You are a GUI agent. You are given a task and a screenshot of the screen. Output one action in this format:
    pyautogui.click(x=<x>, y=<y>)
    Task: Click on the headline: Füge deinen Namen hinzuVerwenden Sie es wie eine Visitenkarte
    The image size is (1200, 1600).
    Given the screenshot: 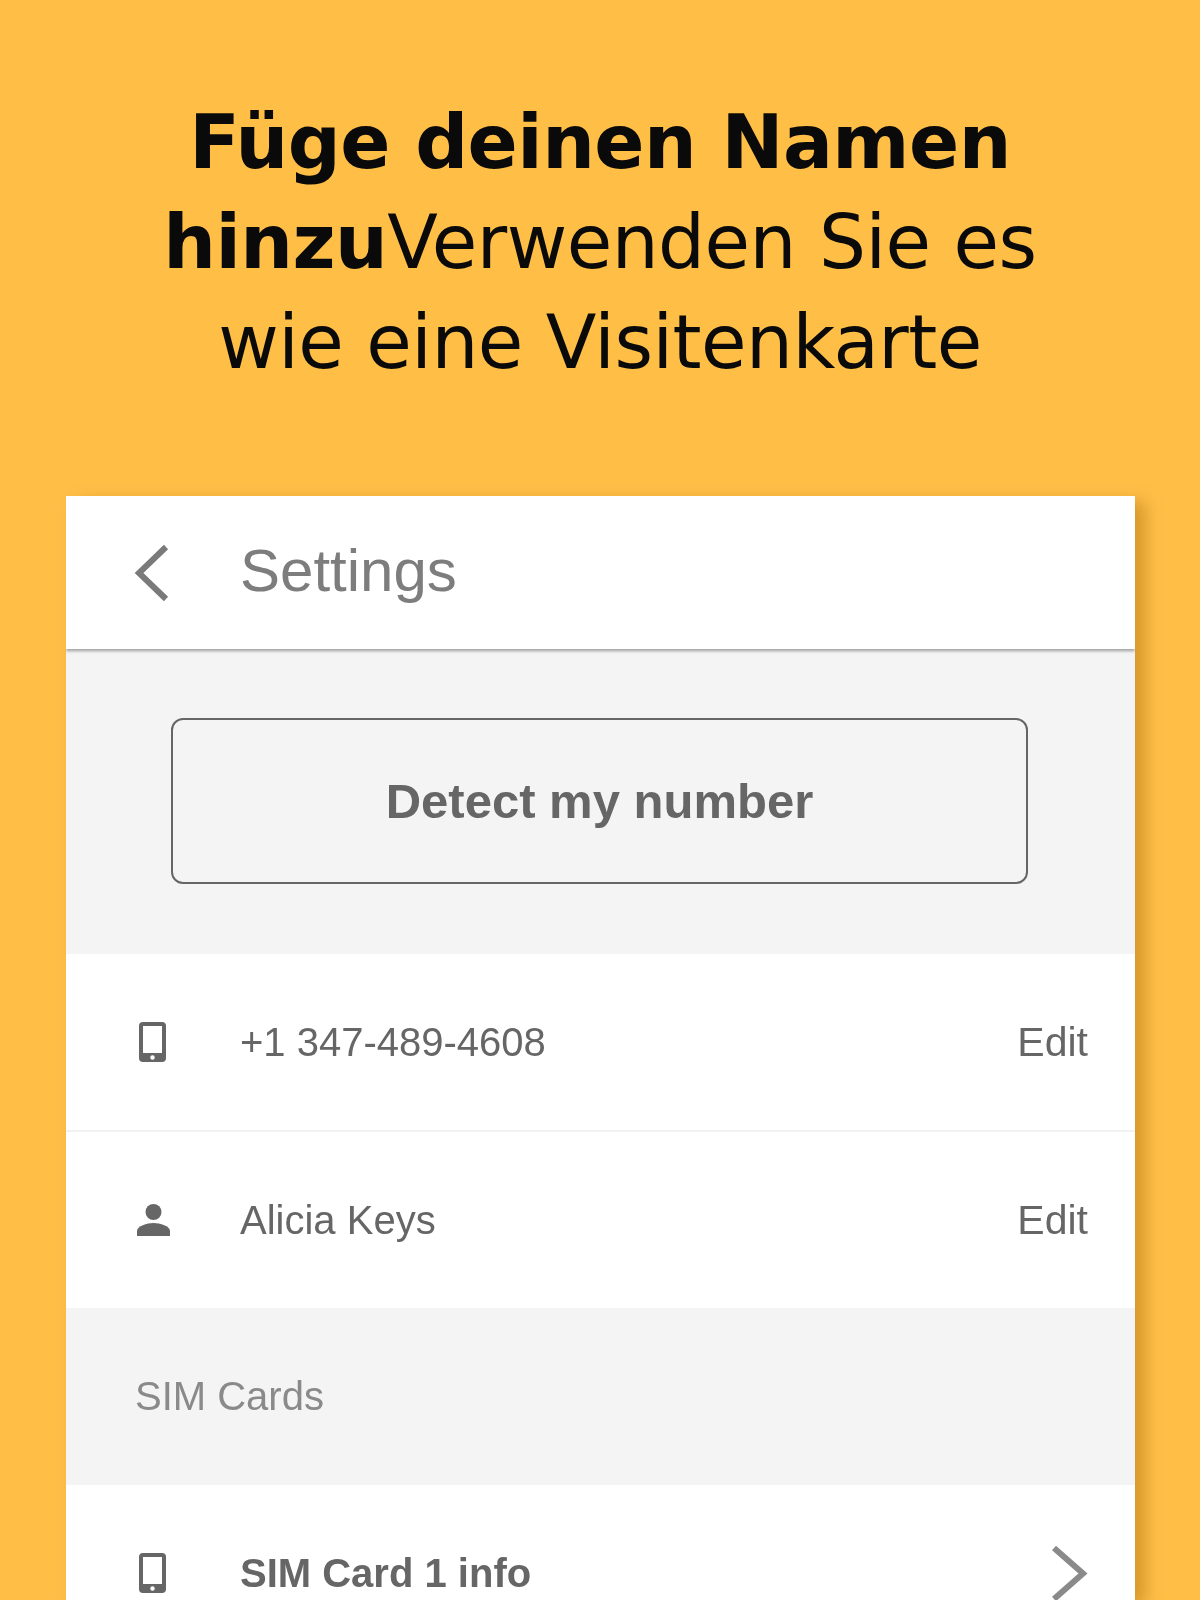 What is the action you would take?
    pyautogui.click(x=600, y=242)
    